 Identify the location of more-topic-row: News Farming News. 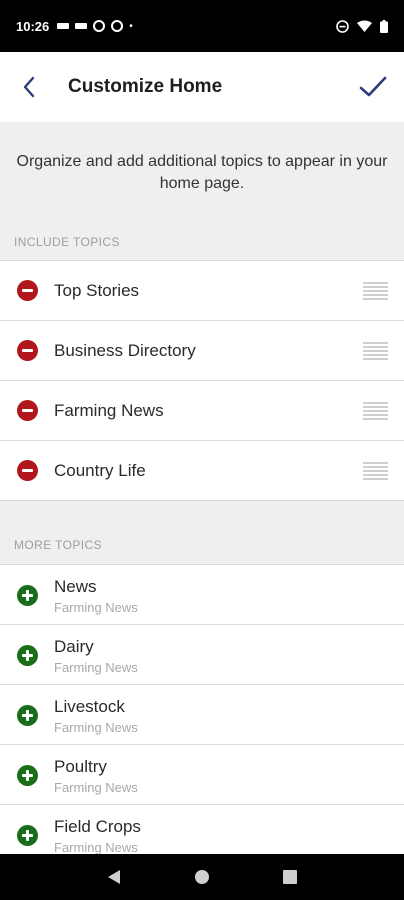
(202, 595).